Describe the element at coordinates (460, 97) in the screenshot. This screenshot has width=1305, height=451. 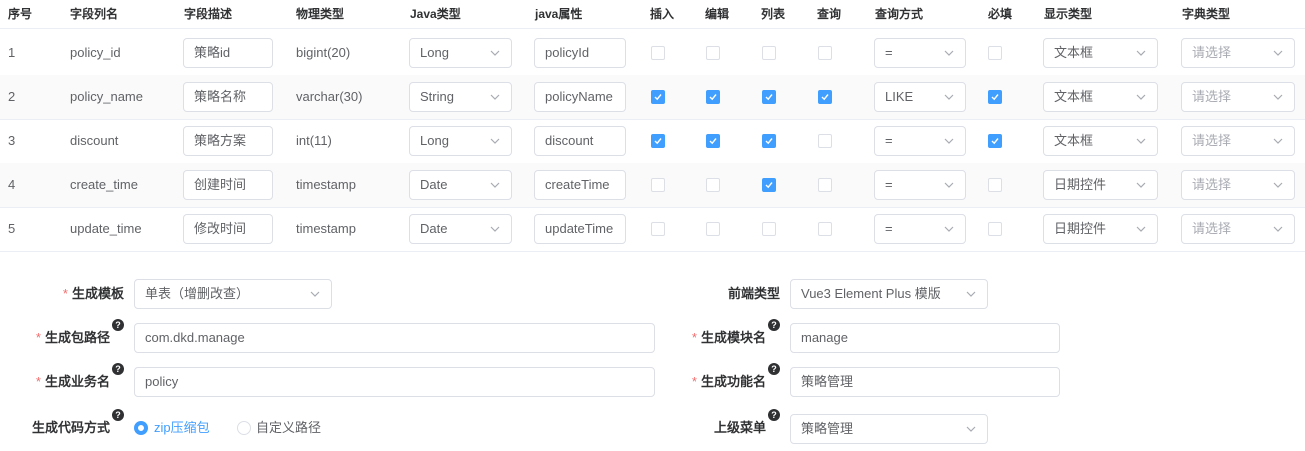
I see `java-type-select: String` at that location.